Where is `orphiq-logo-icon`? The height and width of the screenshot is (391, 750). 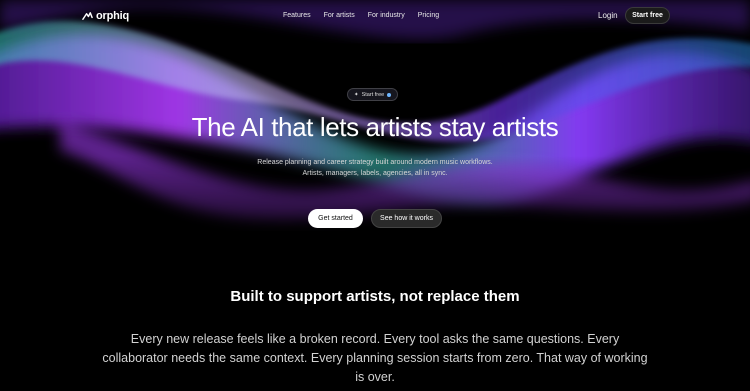
orphiq-logo-icon is located at coordinates (87, 15).